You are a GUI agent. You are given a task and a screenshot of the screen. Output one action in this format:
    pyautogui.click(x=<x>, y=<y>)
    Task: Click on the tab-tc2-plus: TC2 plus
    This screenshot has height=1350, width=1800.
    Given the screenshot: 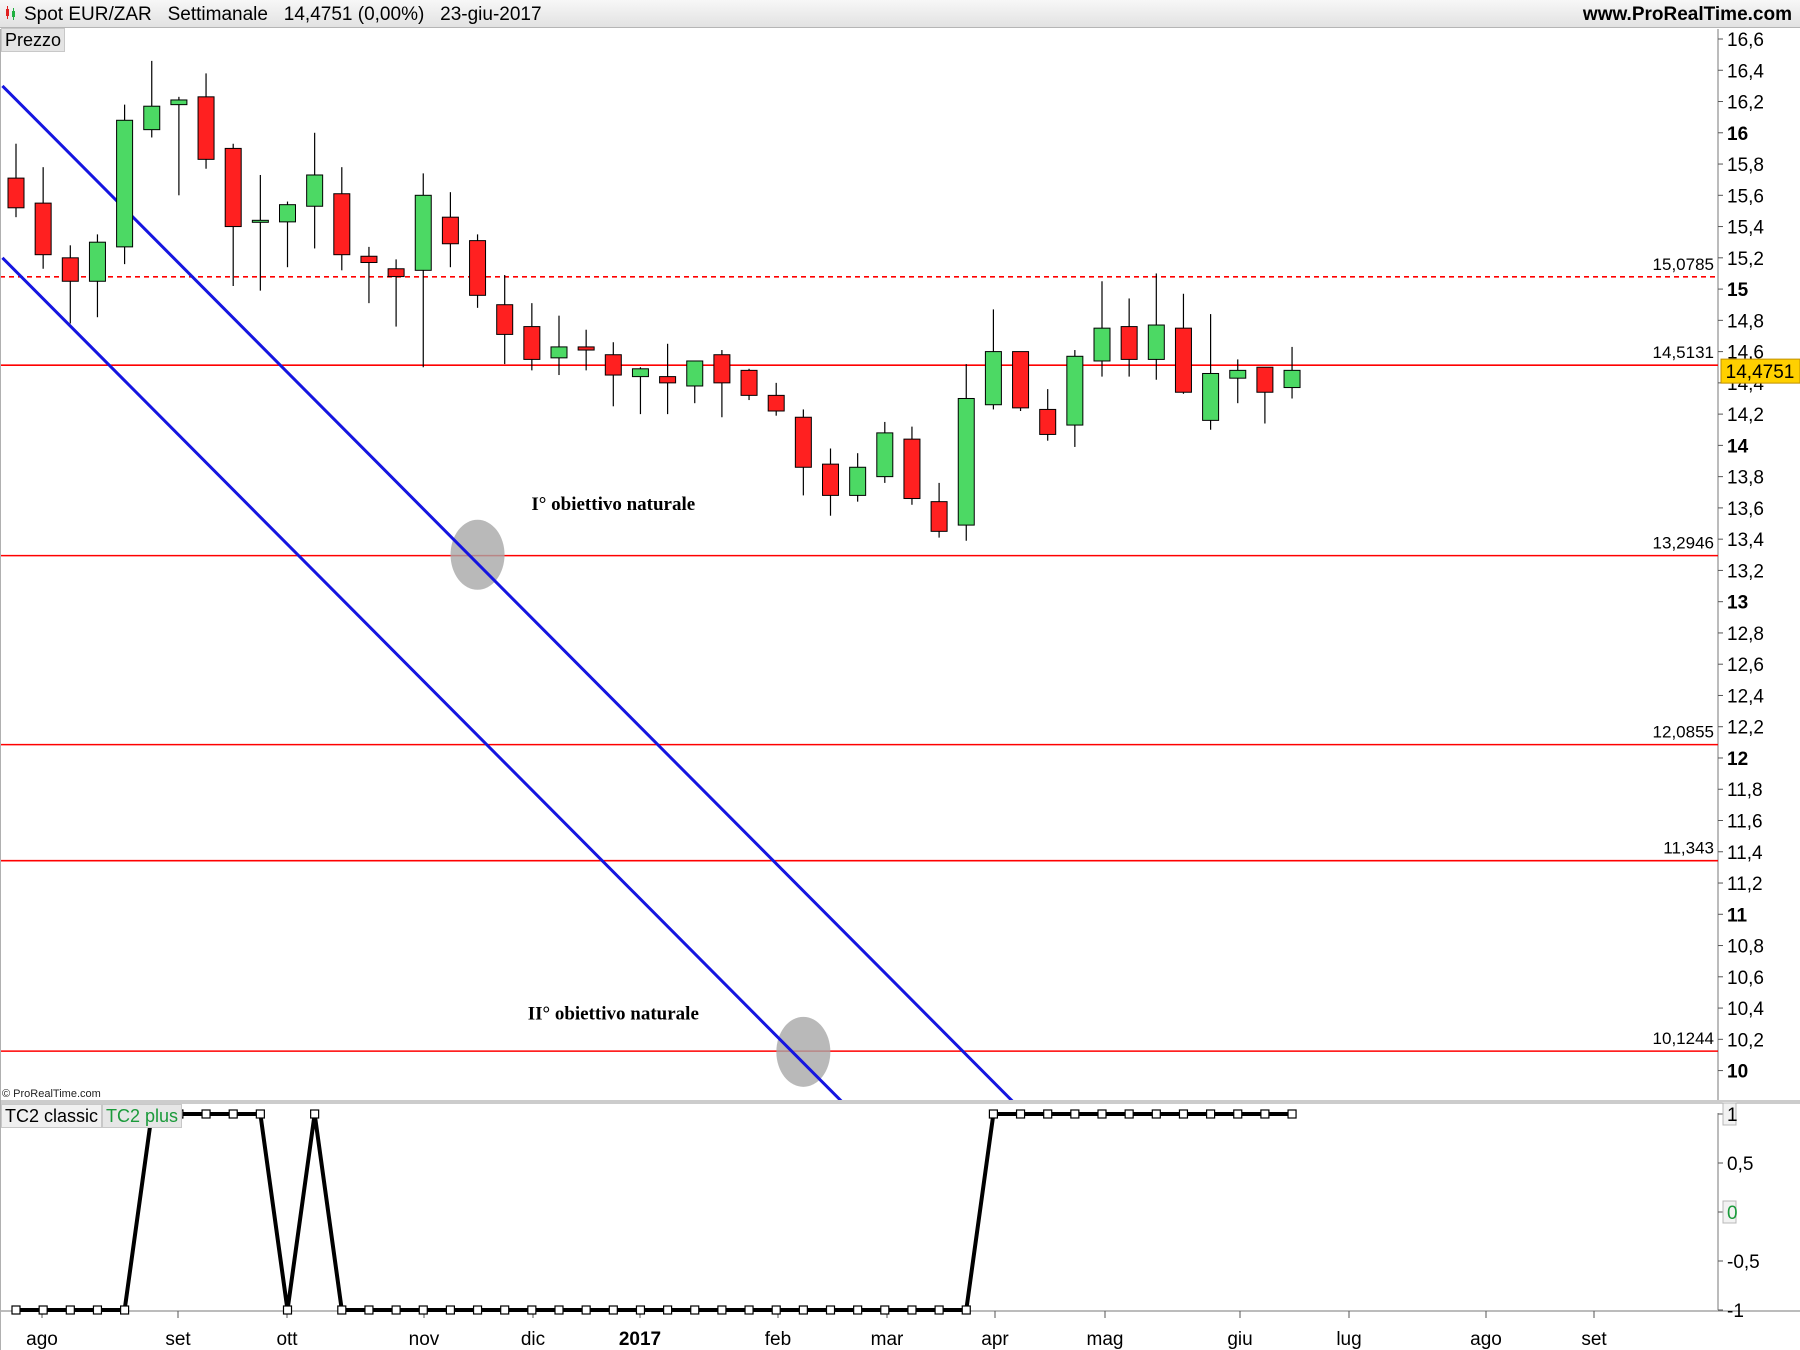 What is the action you would take?
    pyautogui.click(x=142, y=1116)
    